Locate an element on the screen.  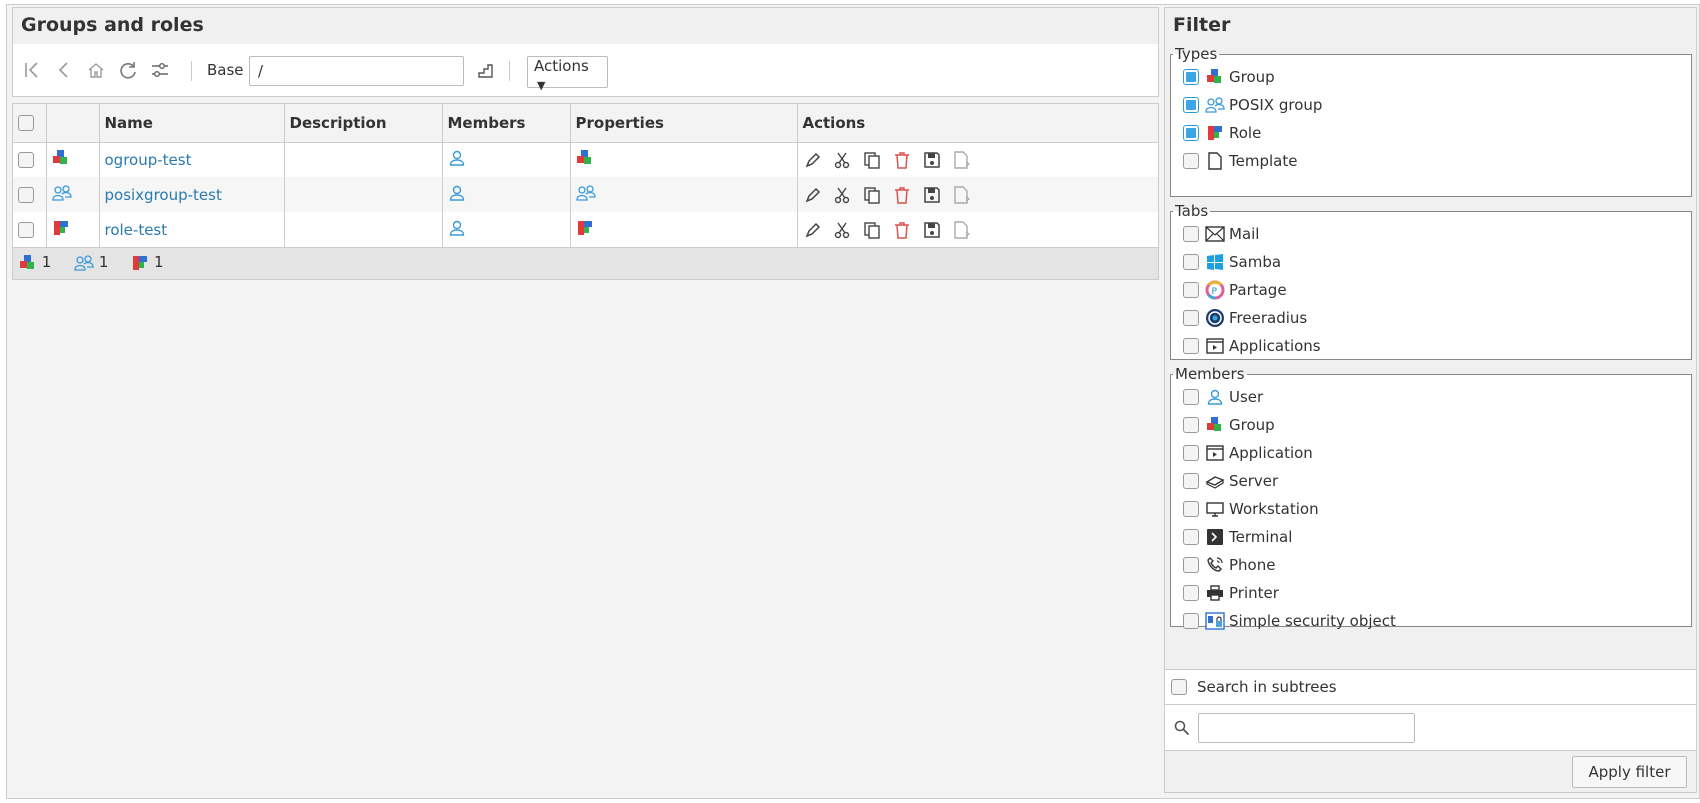
row-name-link: ogroup-test is located at coordinates (148, 160).